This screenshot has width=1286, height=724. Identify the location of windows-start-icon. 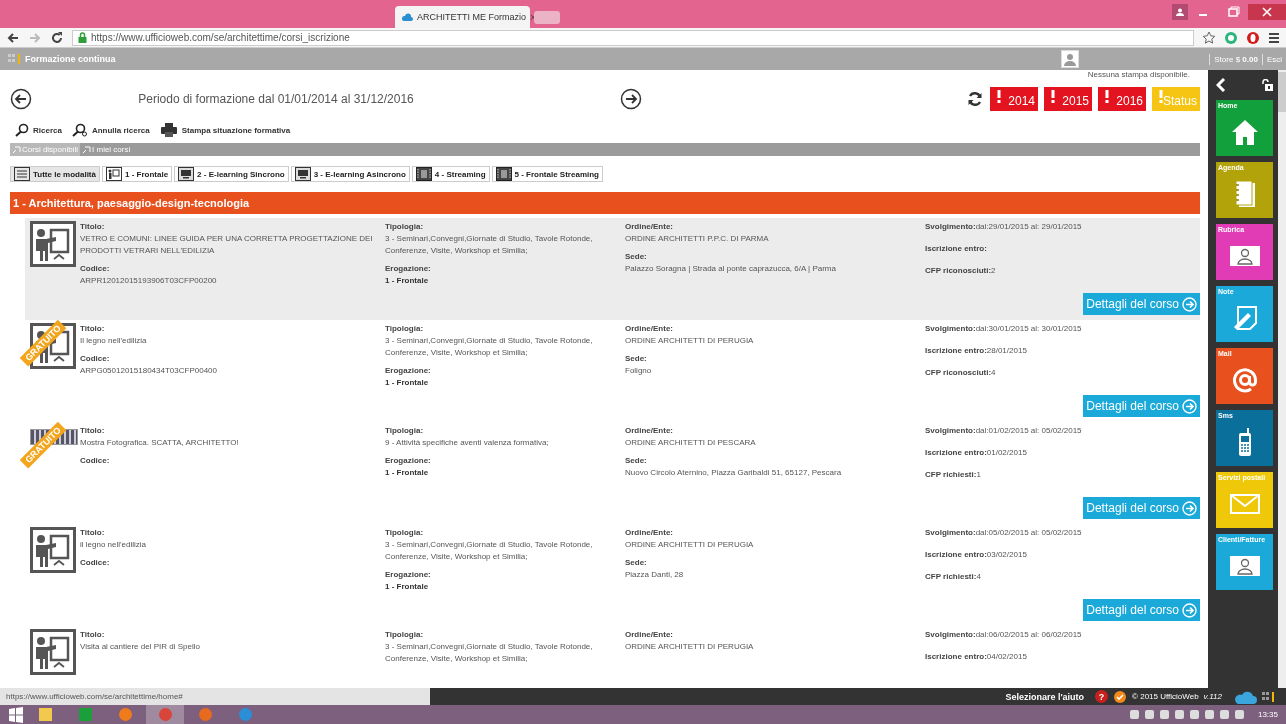
(16, 714).